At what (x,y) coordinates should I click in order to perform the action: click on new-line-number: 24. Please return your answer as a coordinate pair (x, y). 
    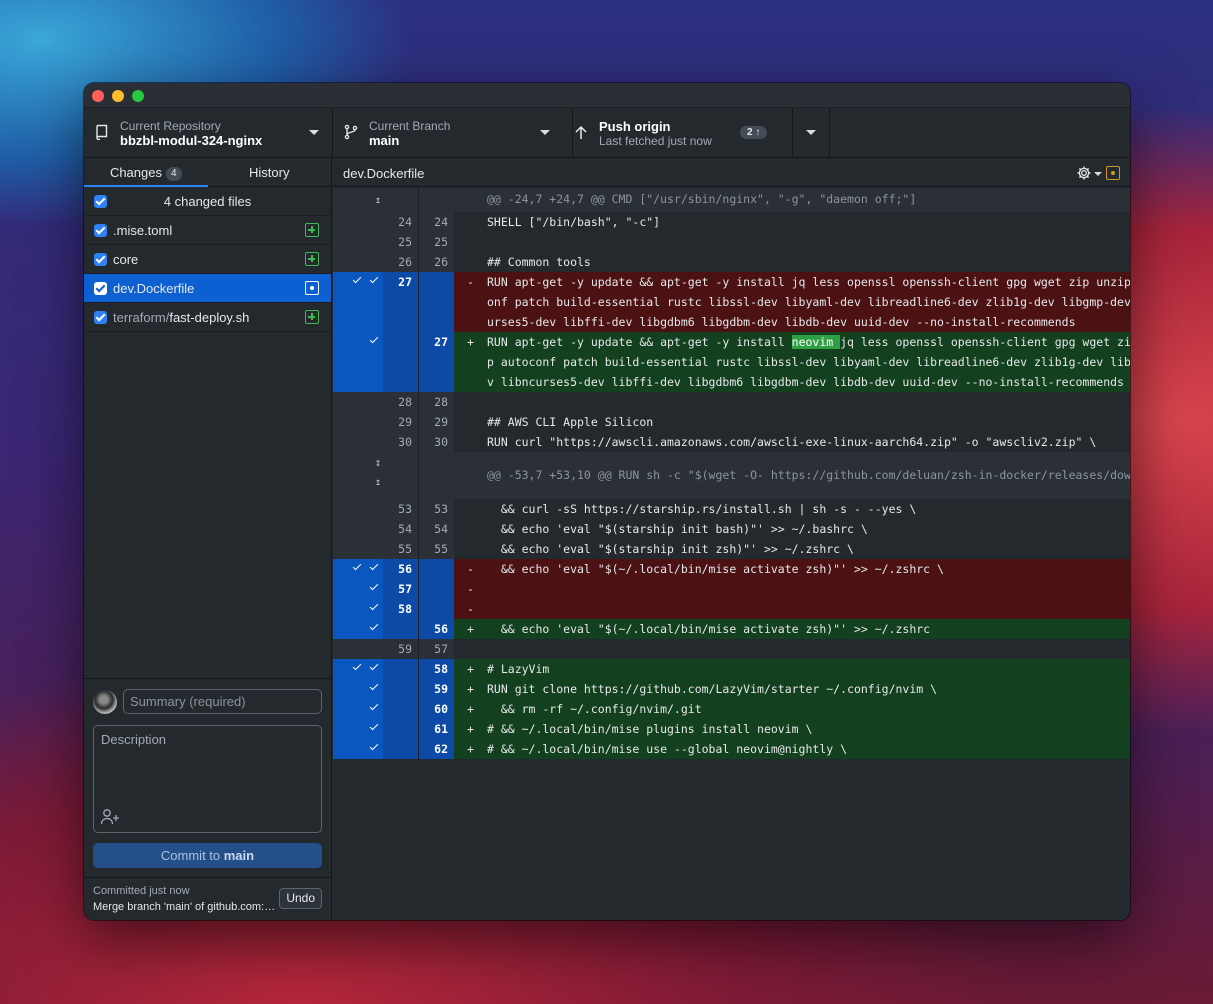
    Looking at the image, I should click on (436, 222).